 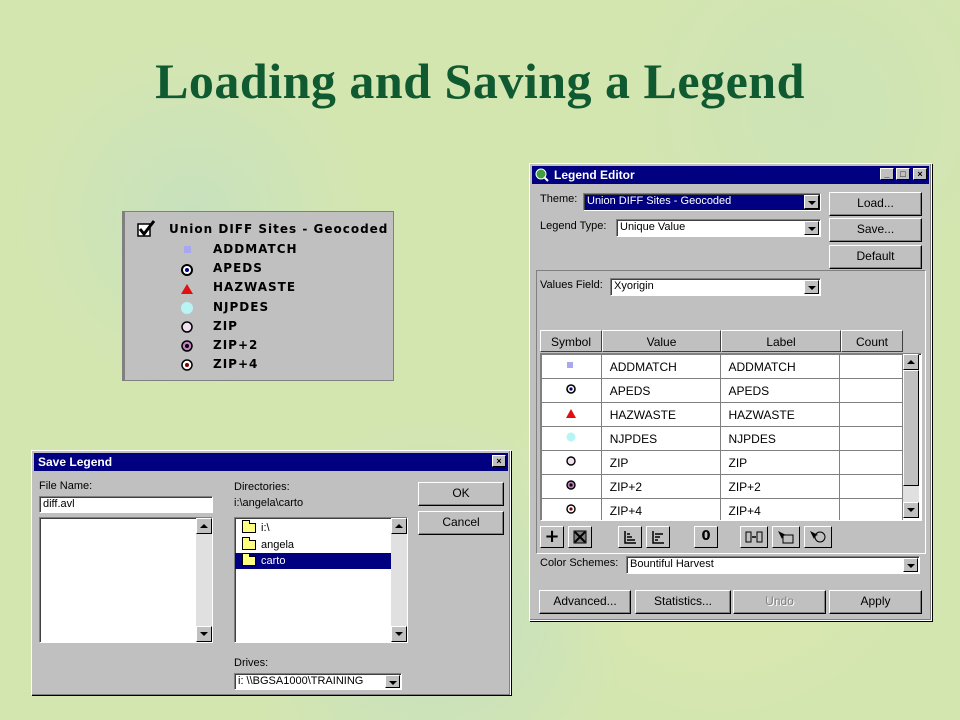 What do you see at coordinates (658, 537) in the screenshot?
I see `sort-descending-button` at bounding box center [658, 537].